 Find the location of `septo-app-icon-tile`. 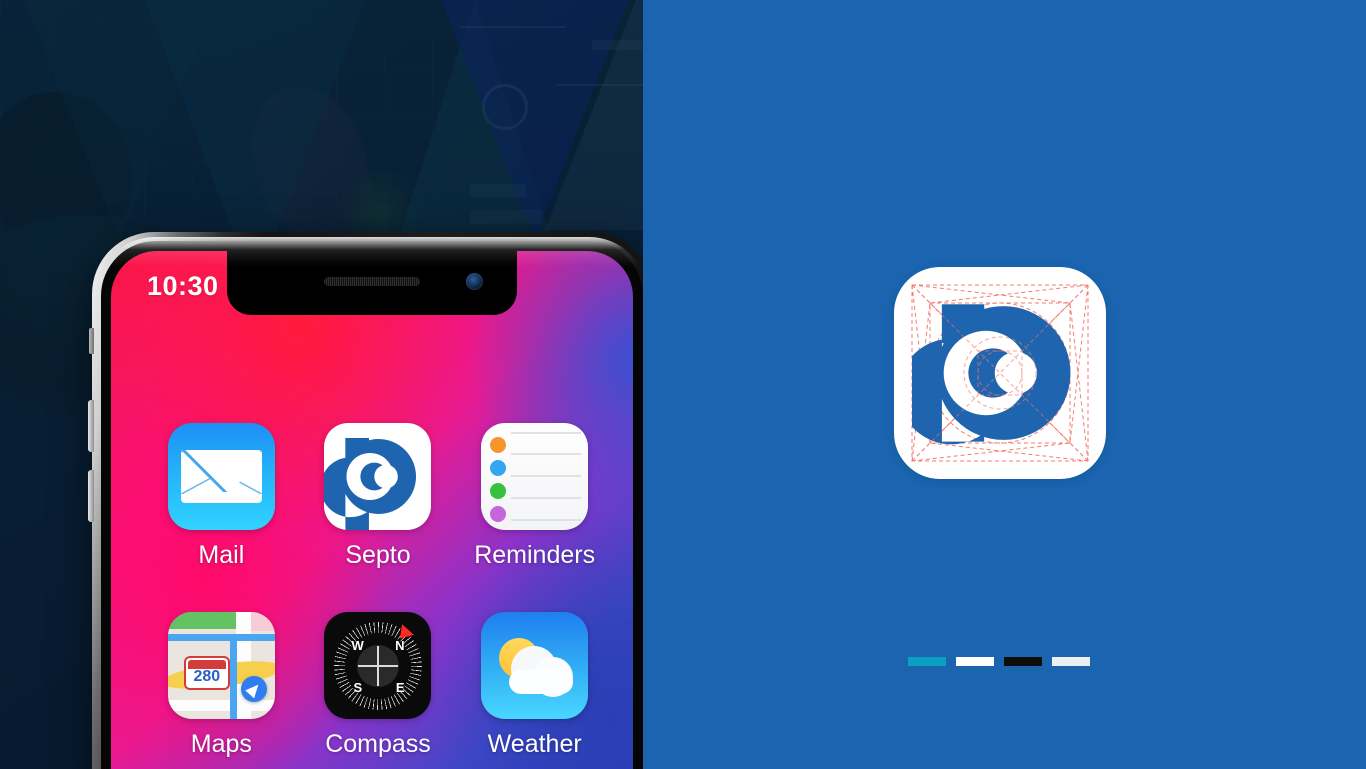

septo-app-icon-tile is located at coordinates (1000, 373).